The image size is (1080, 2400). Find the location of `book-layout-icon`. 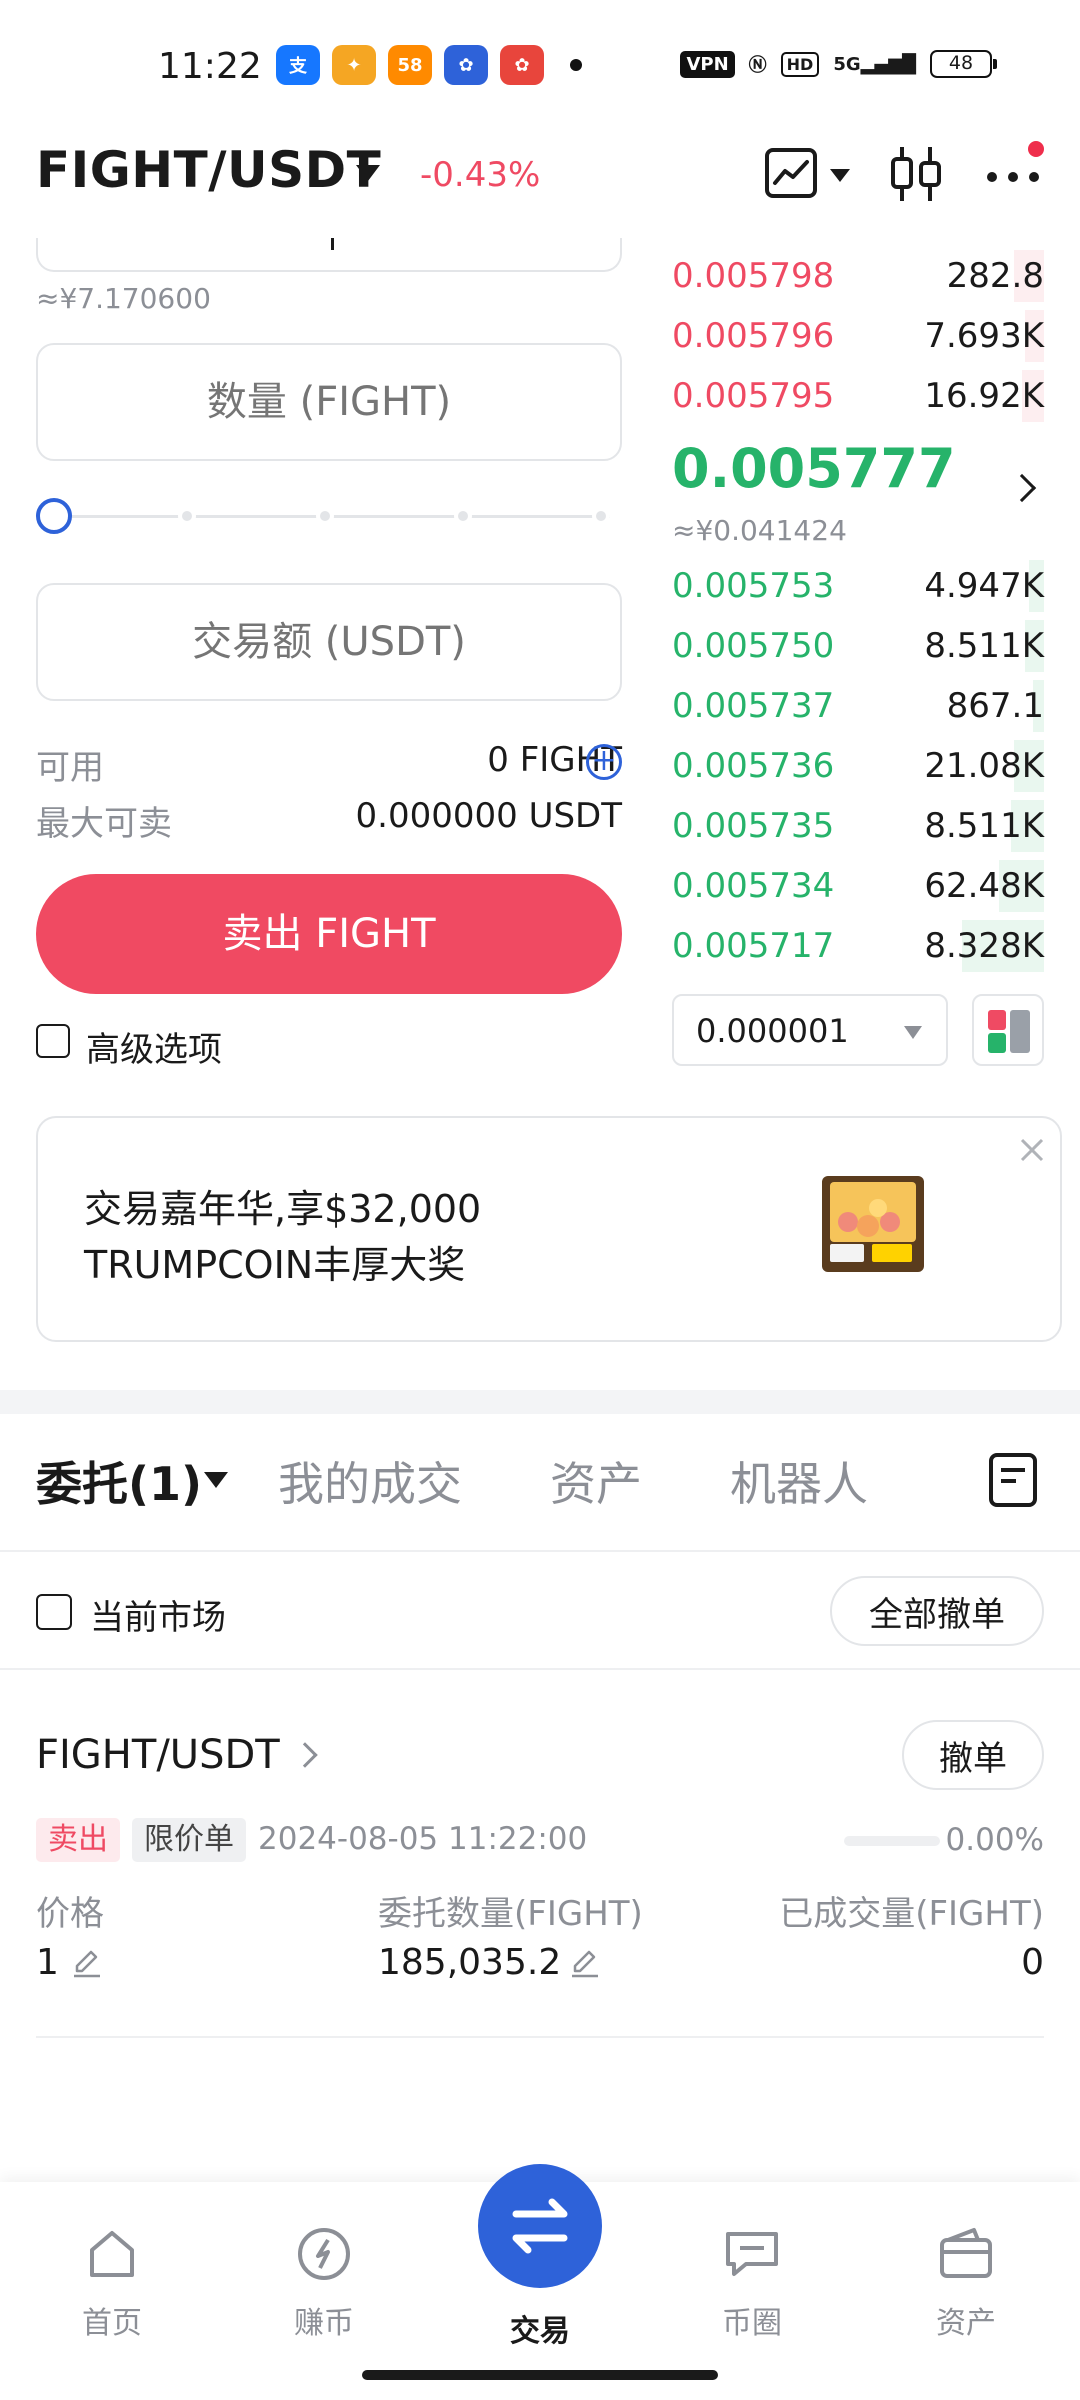

book-layout-icon is located at coordinates (1008, 1030).